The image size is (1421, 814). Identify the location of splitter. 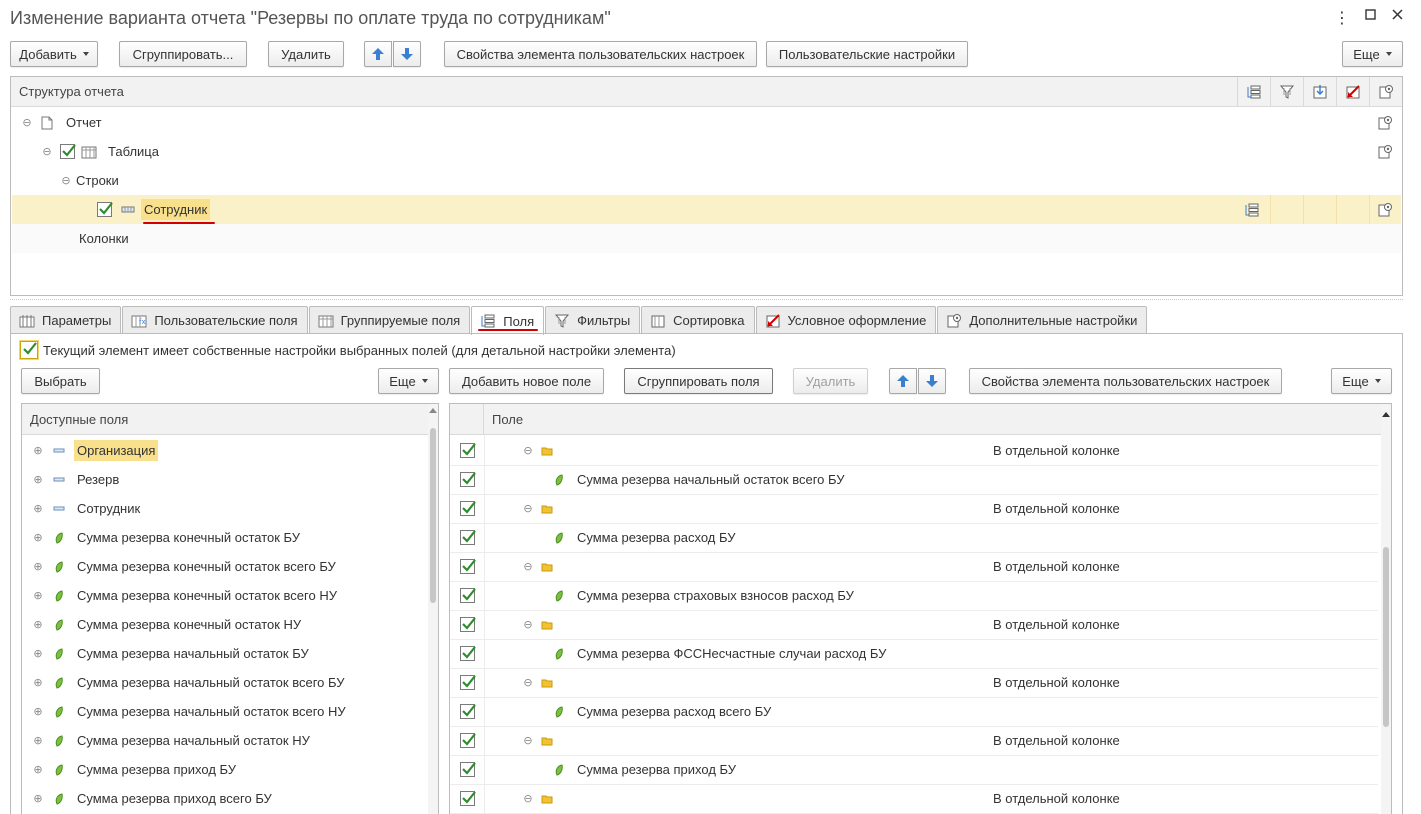
(706, 299).